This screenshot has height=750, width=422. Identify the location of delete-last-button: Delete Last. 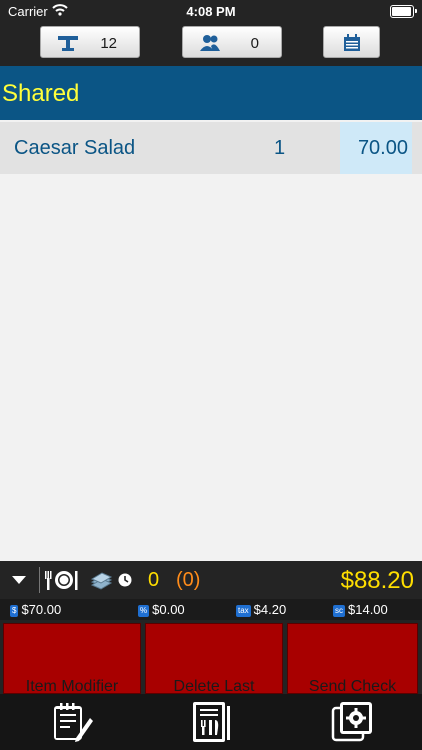
(214, 658).